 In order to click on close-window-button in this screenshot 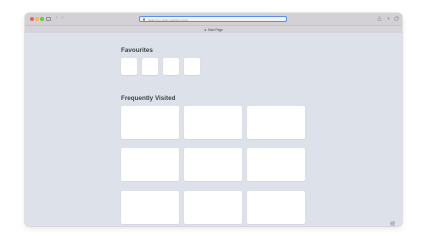, I will do `click(32, 19)`.